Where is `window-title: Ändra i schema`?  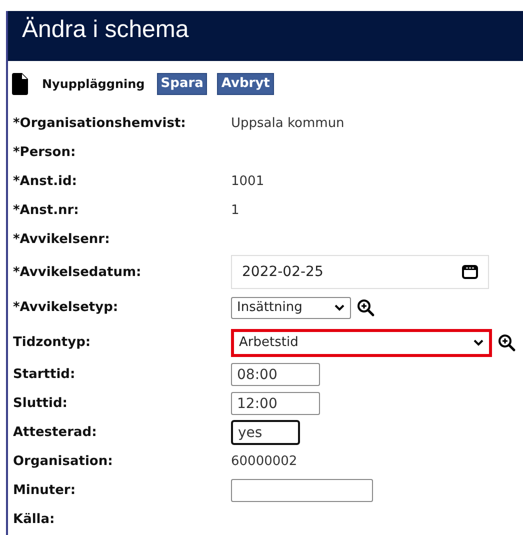
window-title: Ändra i schema is located at coordinates (105, 30).